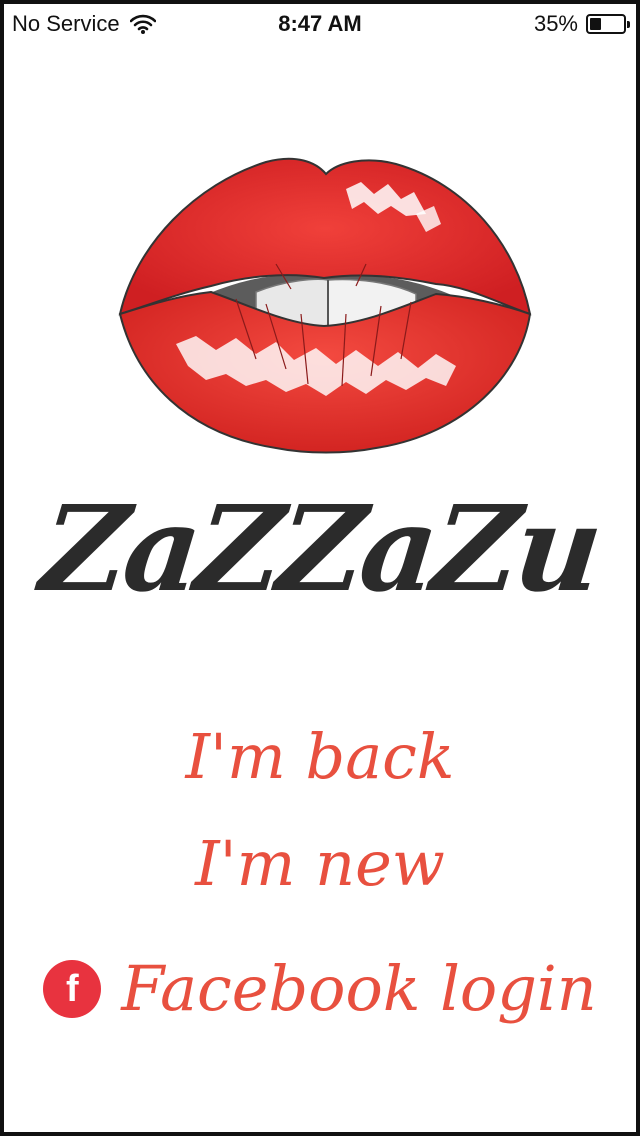 The height and width of the screenshot is (1136, 640). Describe the element at coordinates (72, 989) in the screenshot. I see `facebook-icon: f` at that location.